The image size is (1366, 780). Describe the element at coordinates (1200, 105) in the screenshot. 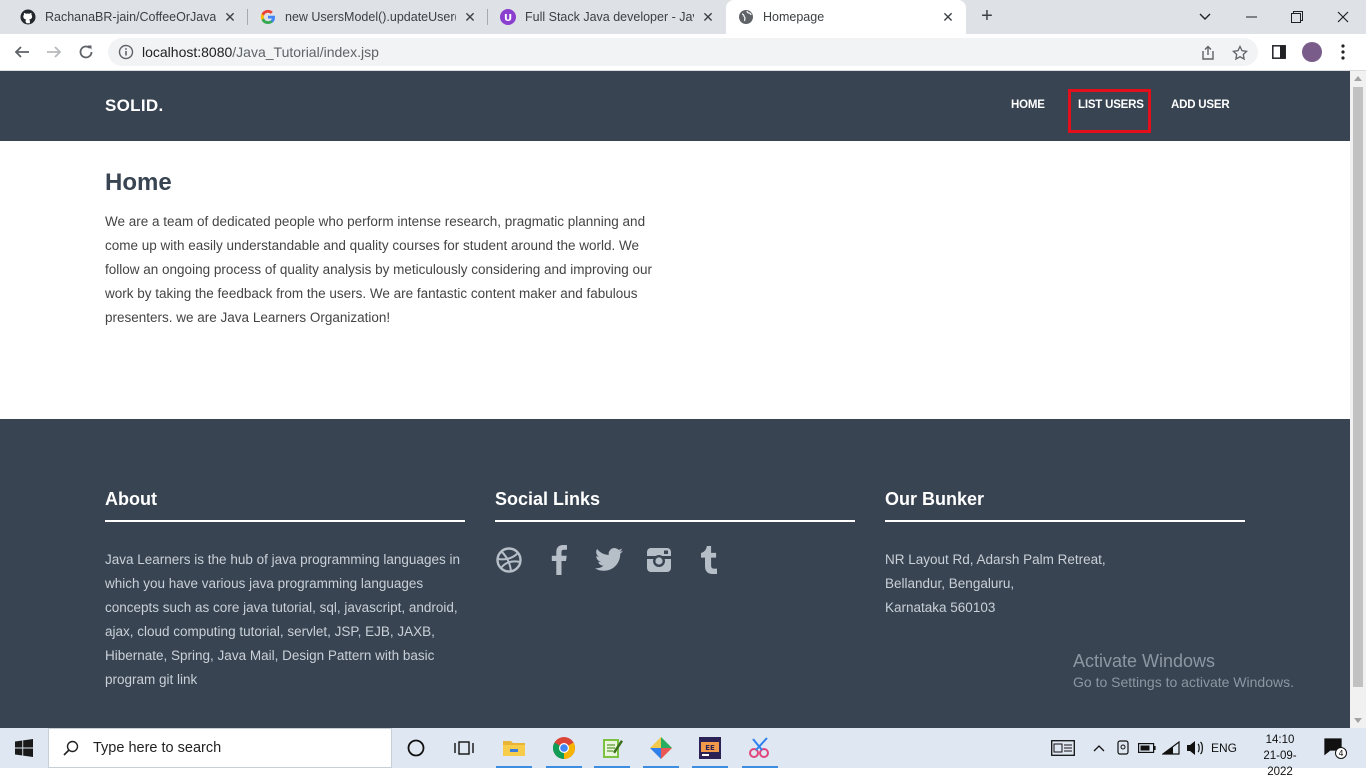

I see `nav-add-user: ADD USER` at that location.